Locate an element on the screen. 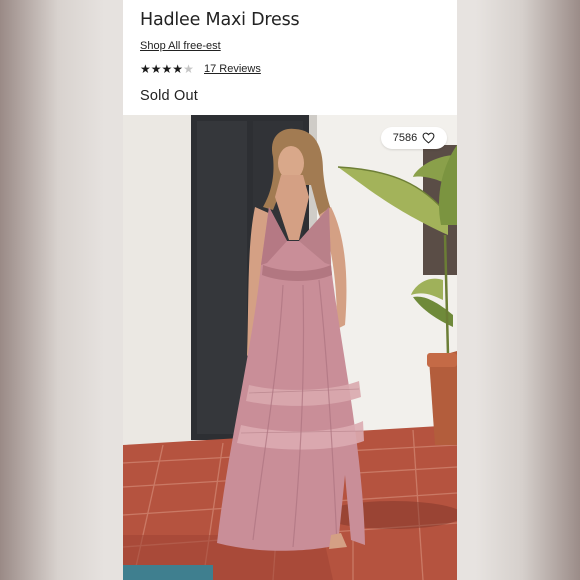  shop-all-link: Shop All free-est is located at coordinates (180, 46).